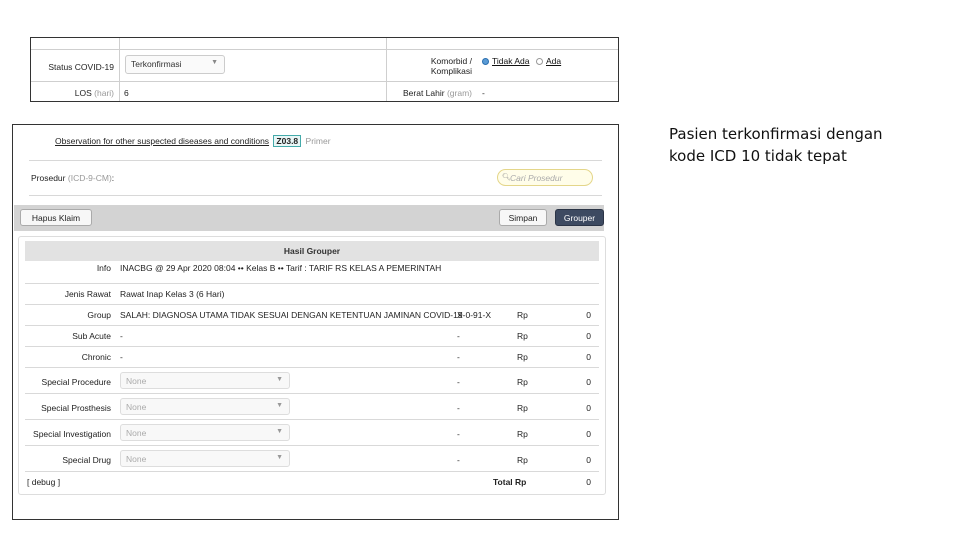 The image size is (960, 540). What do you see at coordinates (510, 482) in the screenshot?
I see `total-label: Total Rp` at bounding box center [510, 482].